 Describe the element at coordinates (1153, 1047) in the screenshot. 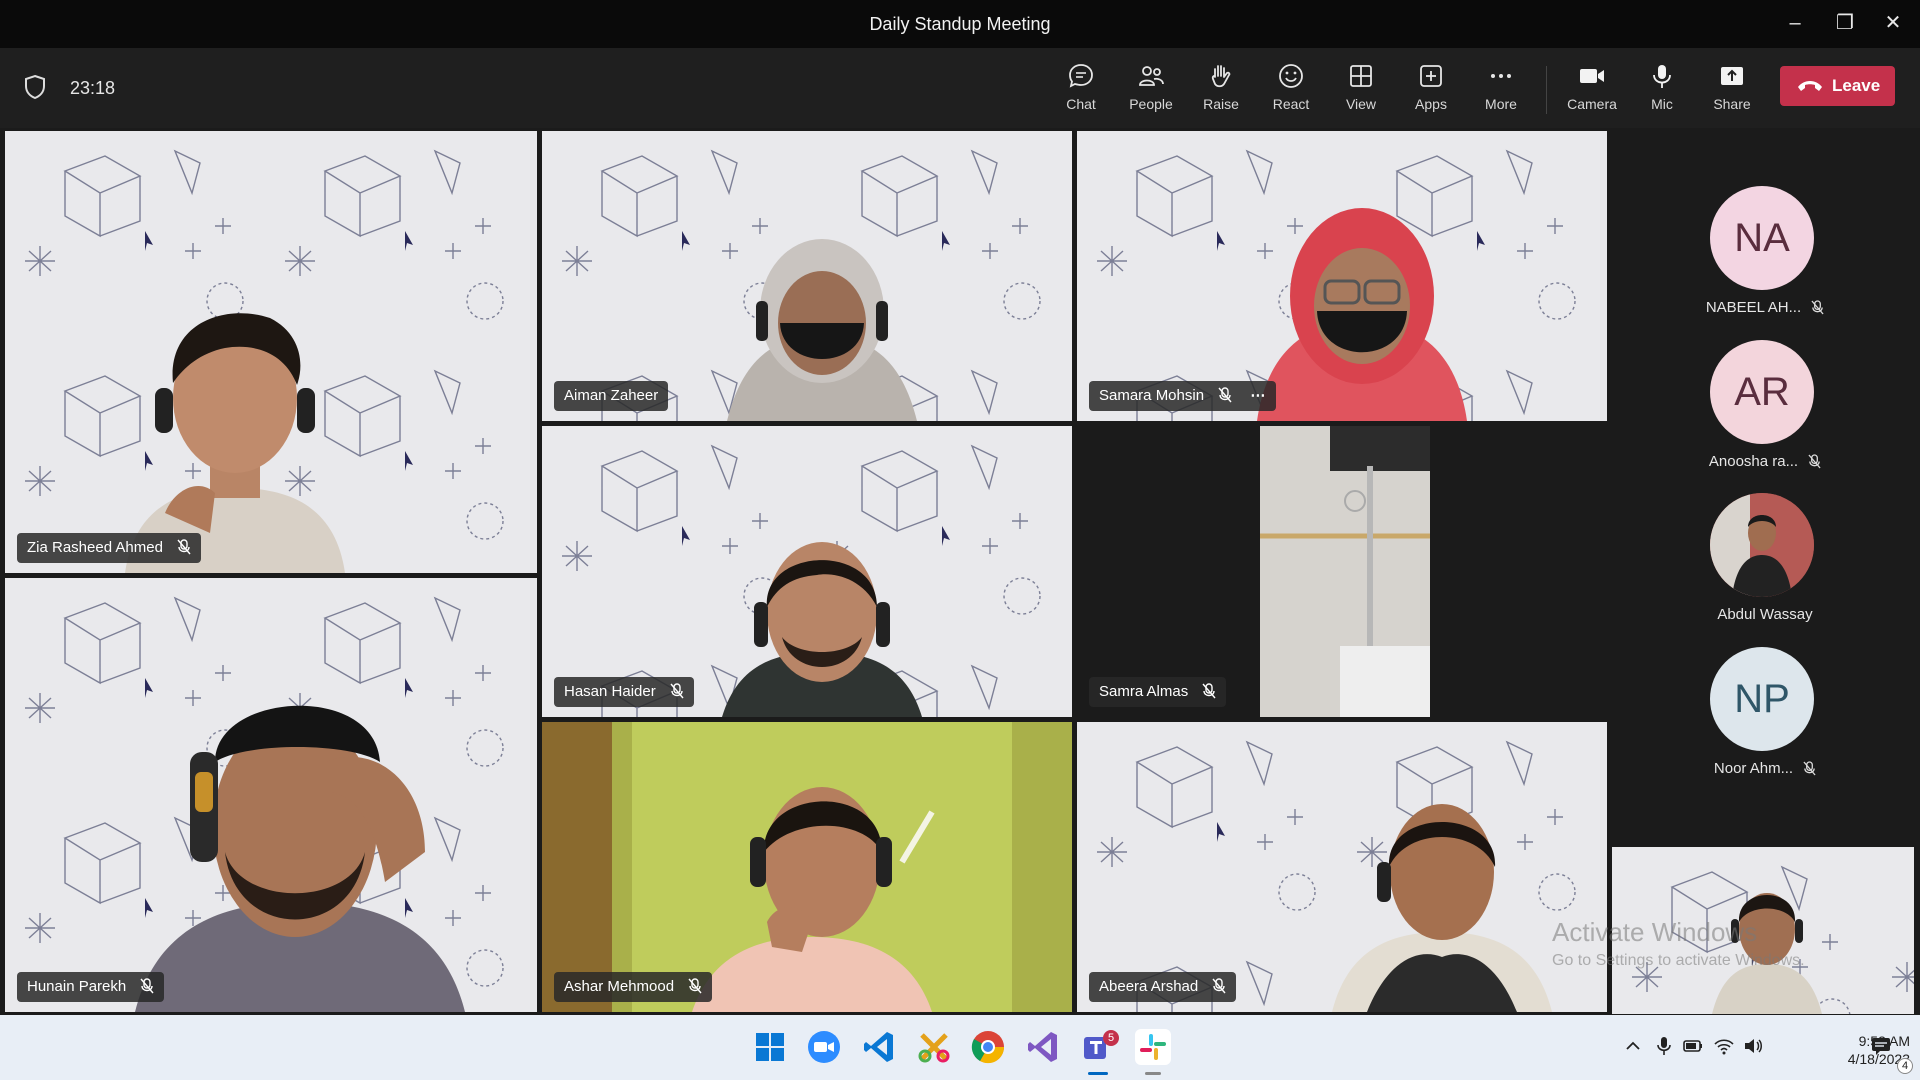

I see `slack-app-icon` at that location.